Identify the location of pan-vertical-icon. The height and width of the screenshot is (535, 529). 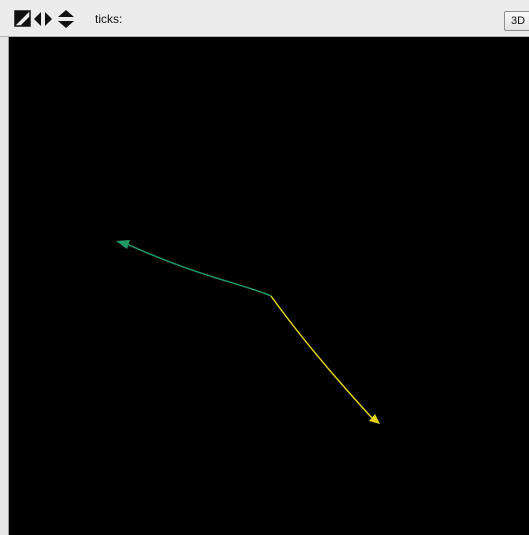
(66, 19).